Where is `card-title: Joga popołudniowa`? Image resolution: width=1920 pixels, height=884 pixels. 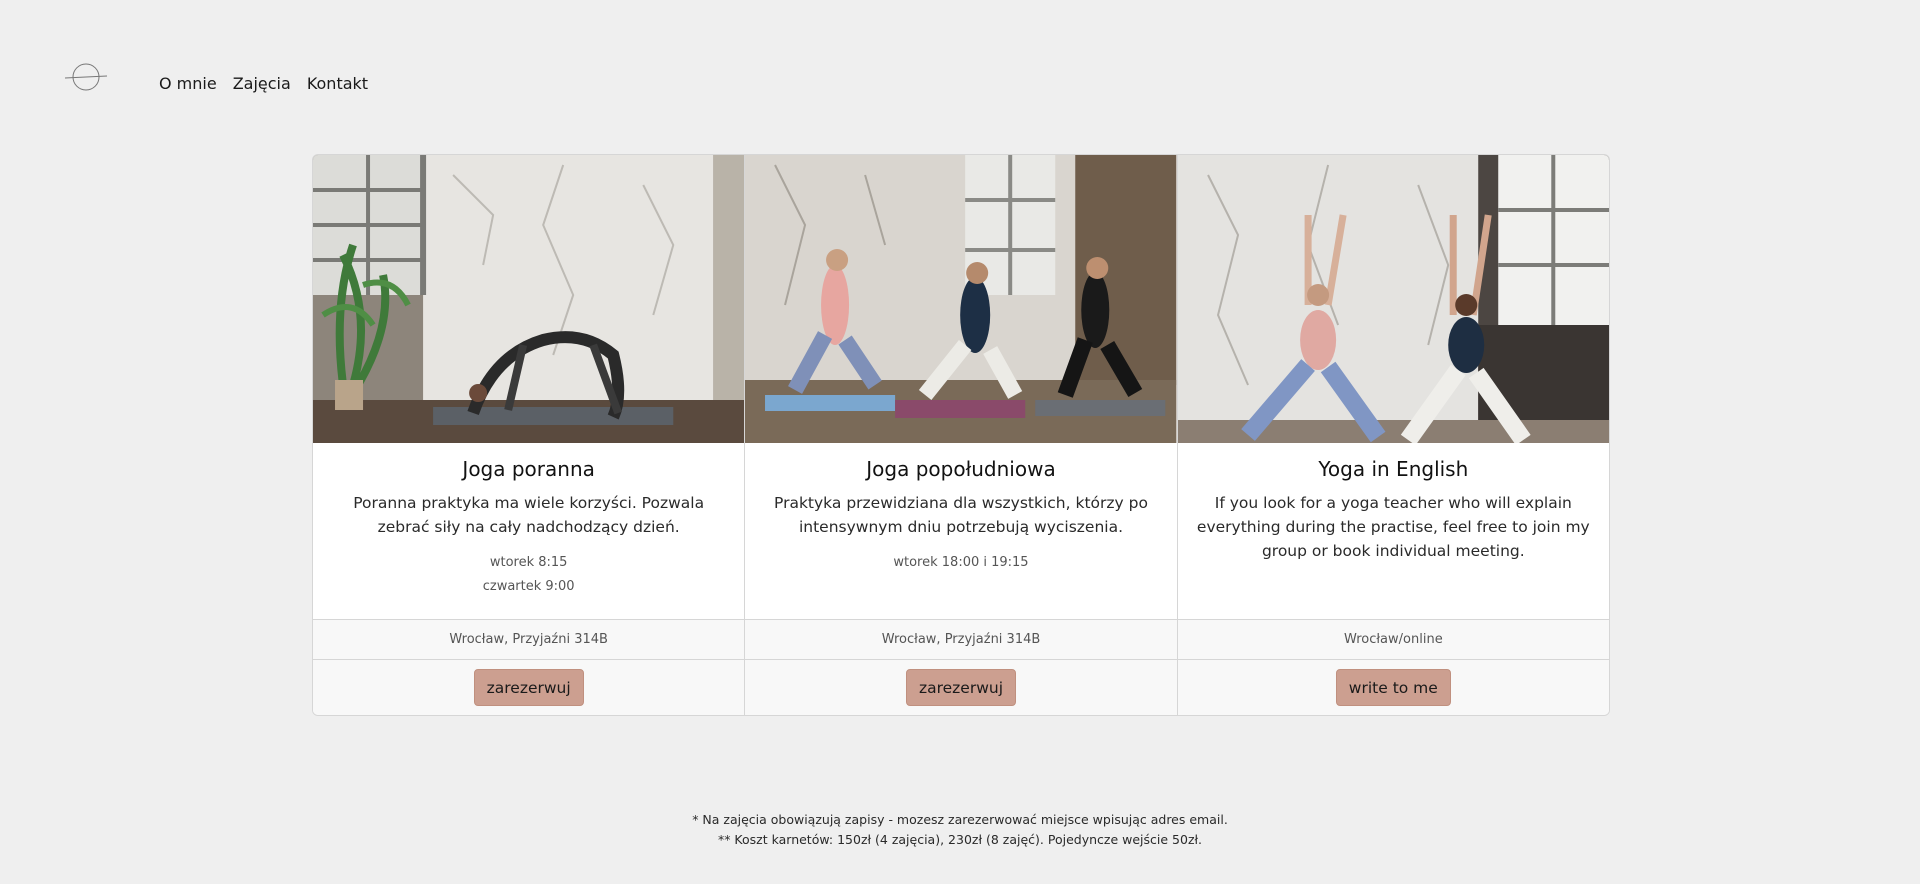
card-title: Joga popołudniowa is located at coordinates (961, 469).